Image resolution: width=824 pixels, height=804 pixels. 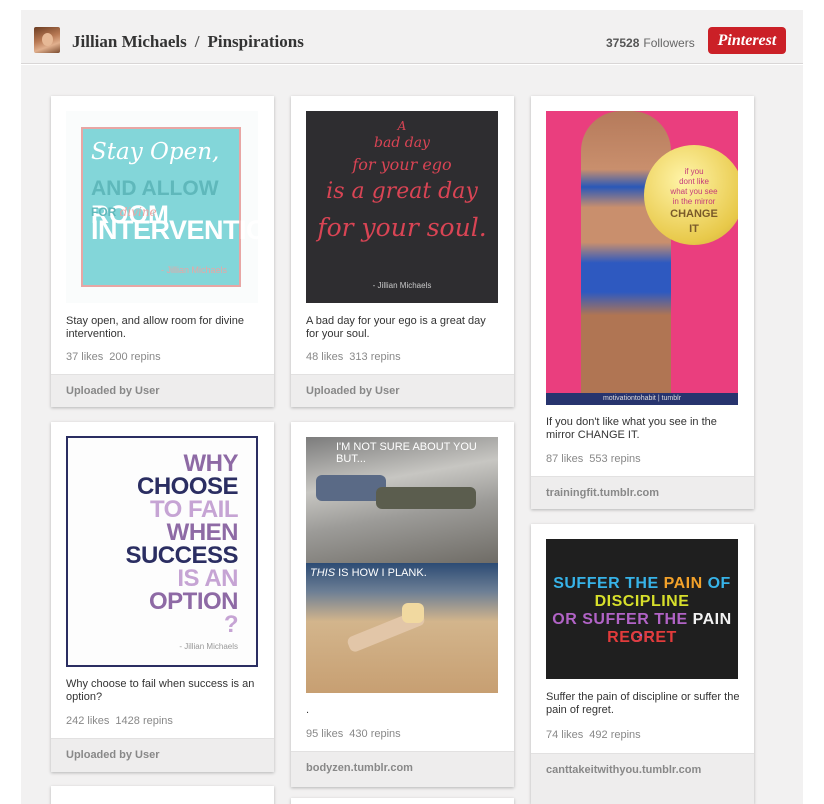 What do you see at coordinates (87, 721) in the screenshot?
I see `likes-count: 242 likes` at bounding box center [87, 721].